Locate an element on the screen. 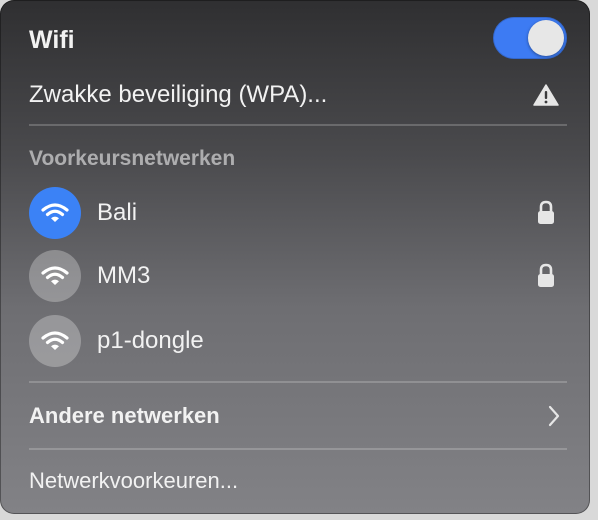 The height and width of the screenshot is (520, 598). other-networks-label: Andere netwerken is located at coordinates (124, 415).